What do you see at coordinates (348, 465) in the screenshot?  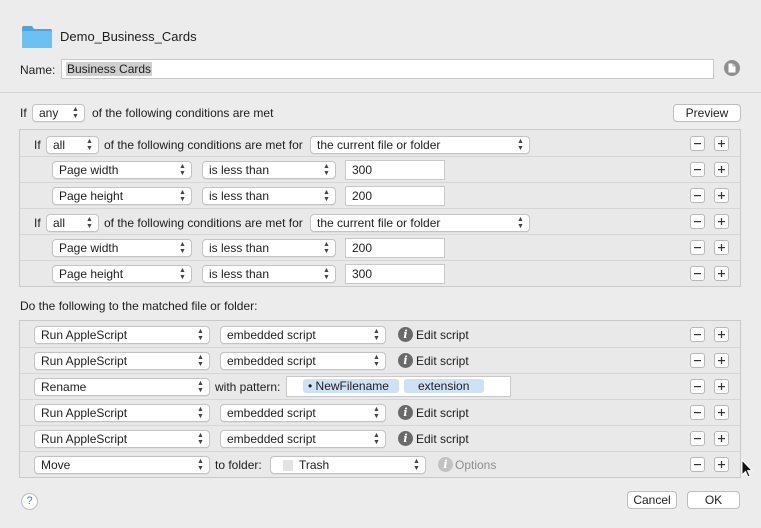 I see `destination-popup: Trash ▲ ▼` at bounding box center [348, 465].